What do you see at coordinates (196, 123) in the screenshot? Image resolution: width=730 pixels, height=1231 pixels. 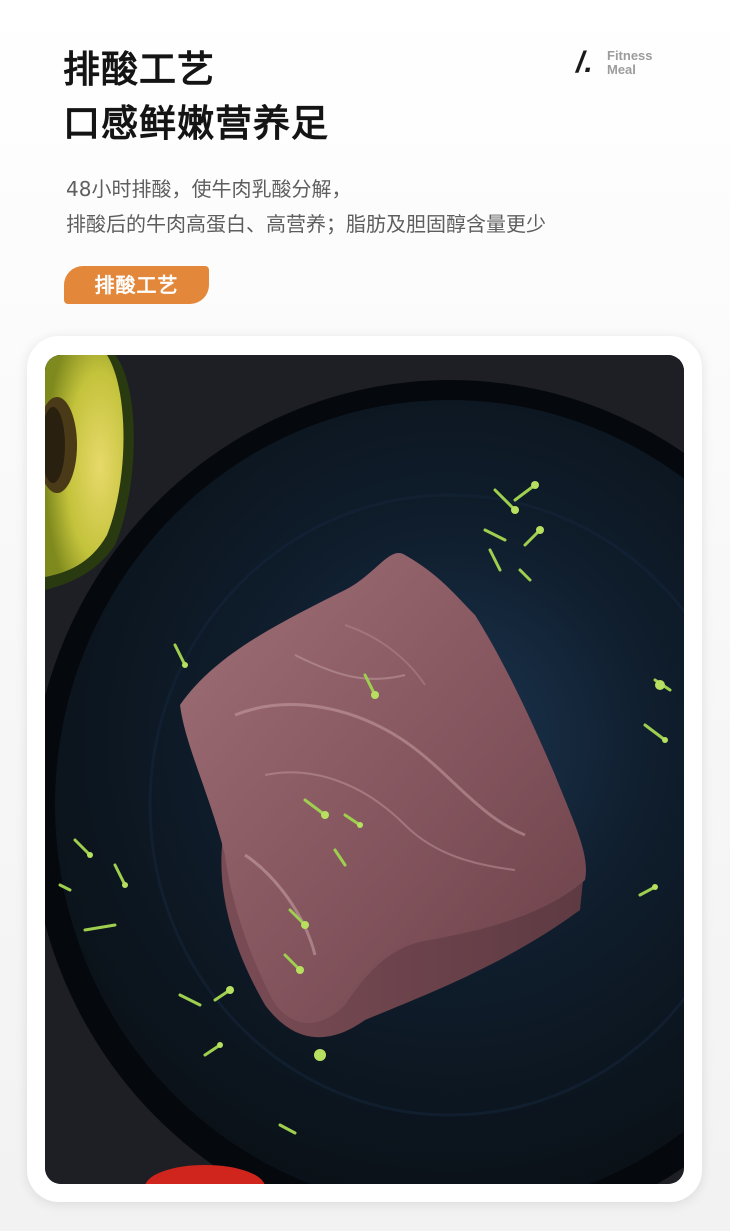 I see `page-title-line-2: 口感鲜嫩营养足` at bounding box center [196, 123].